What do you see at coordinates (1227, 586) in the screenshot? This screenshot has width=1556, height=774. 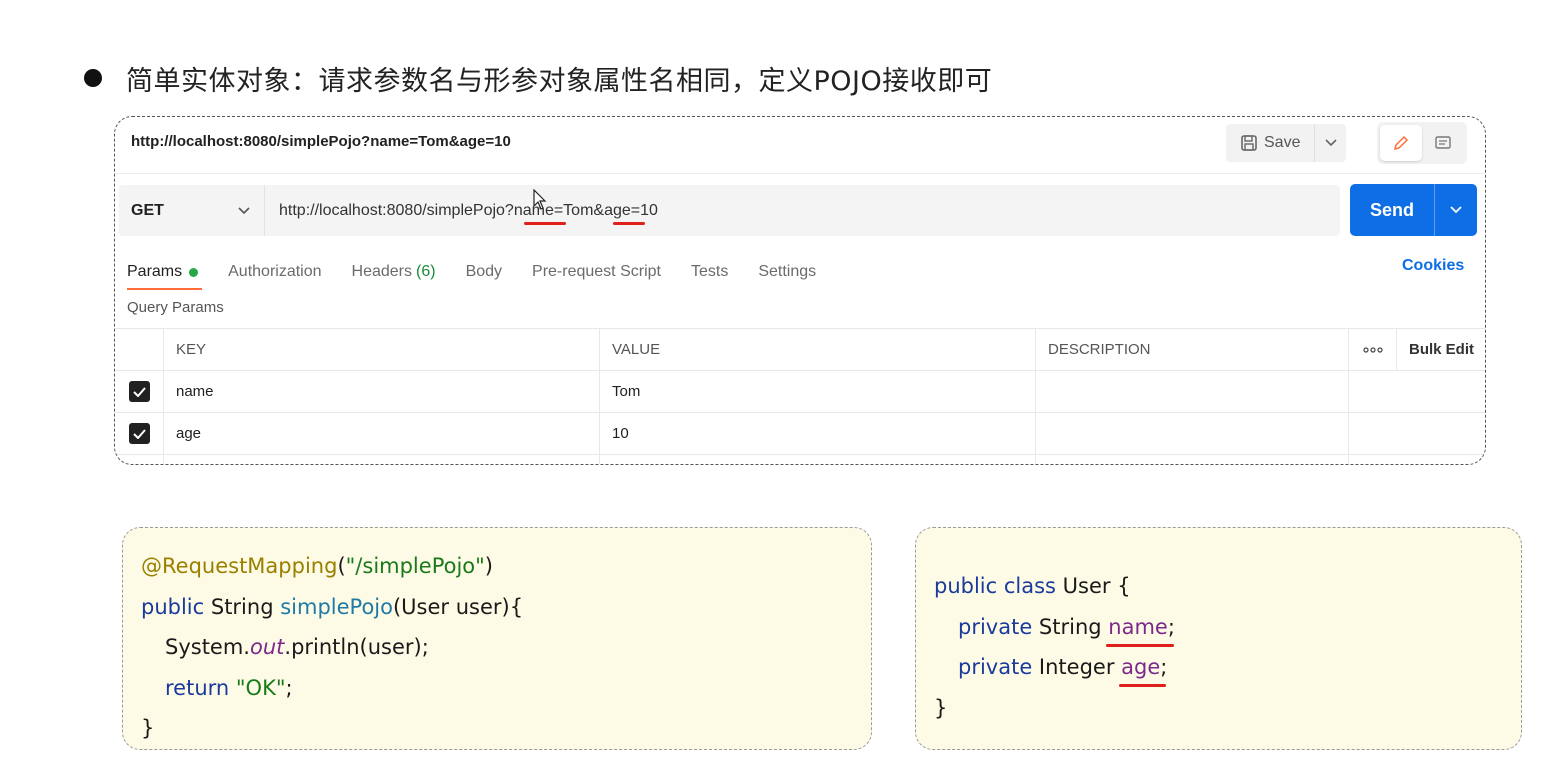 I see `code-line: public class User {` at bounding box center [1227, 586].